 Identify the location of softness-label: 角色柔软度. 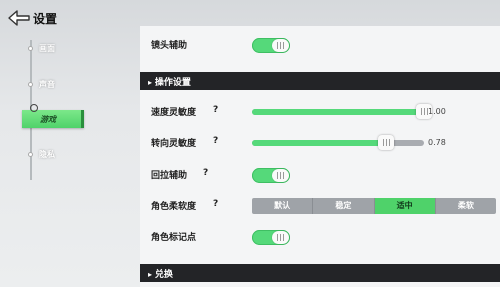
(174, 207).